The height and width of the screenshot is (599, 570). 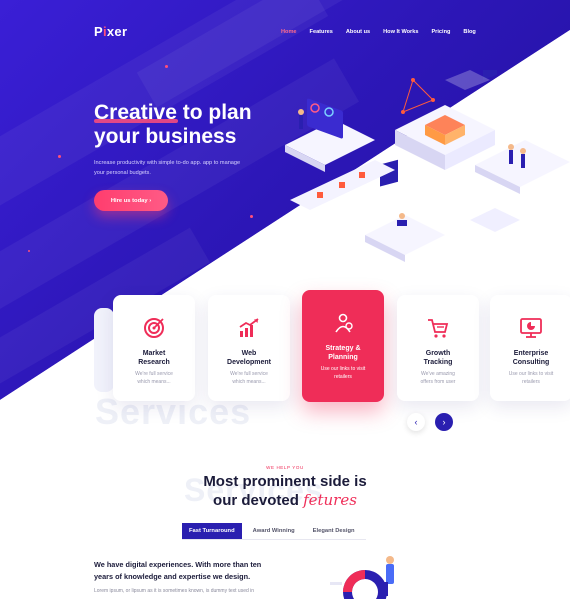 I want to click on monitor-chart-icon, so click(x=531, y=328).